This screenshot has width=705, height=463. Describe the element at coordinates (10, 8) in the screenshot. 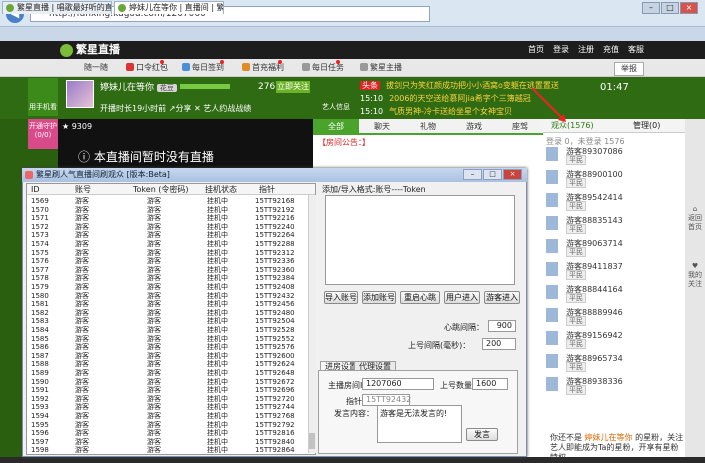

I see `site-favicon-icon` at that location.